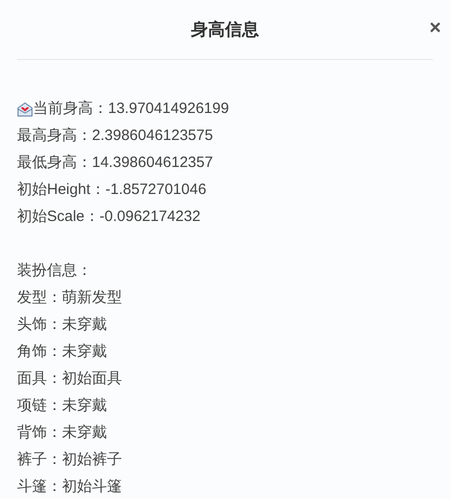 Image resolution: width=450 pixels, height=499 pixels. What do you see at coordinates (435, 28) in the screenshot?
I see `close-button: ×` at bounding box center [435, 28].